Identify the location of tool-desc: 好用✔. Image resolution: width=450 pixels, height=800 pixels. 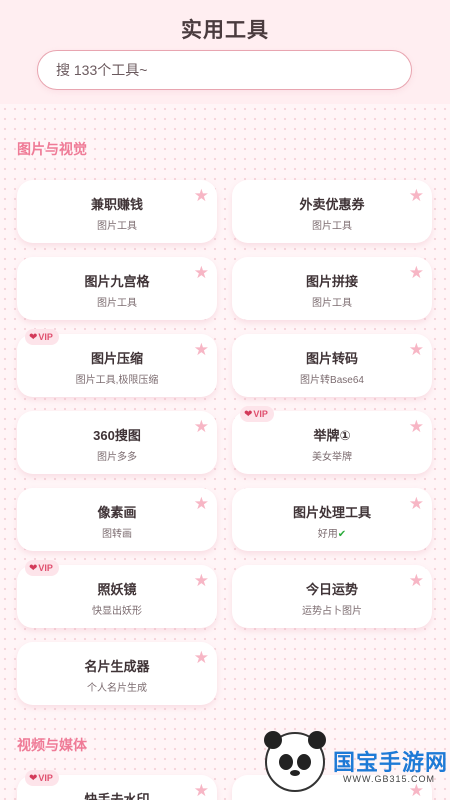
(332, 532).